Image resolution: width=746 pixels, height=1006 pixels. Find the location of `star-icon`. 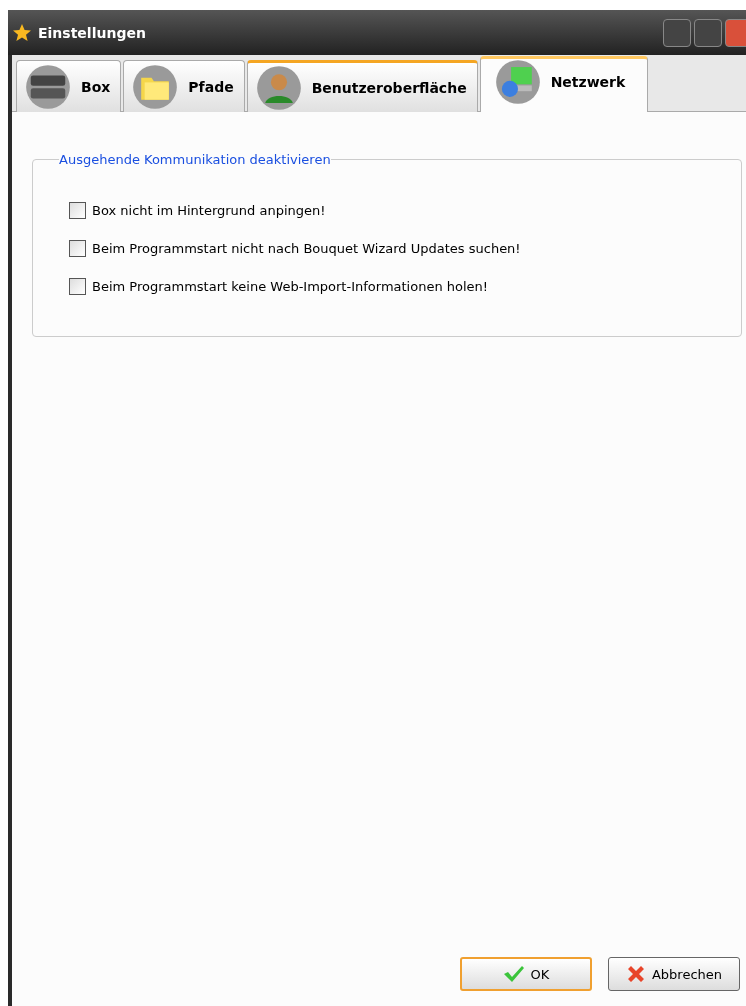

star-icon is located at coordinates (22, 32).